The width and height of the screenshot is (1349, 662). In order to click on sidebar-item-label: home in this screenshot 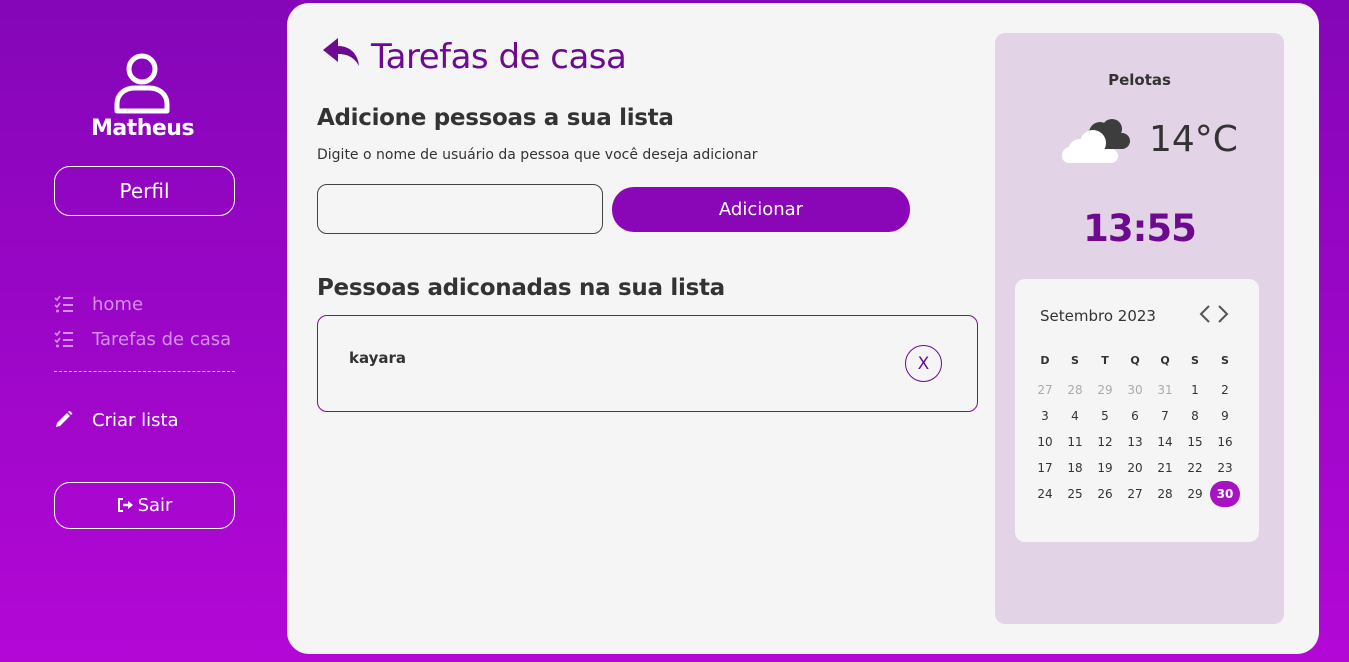, I will do `click(118, 304)`.